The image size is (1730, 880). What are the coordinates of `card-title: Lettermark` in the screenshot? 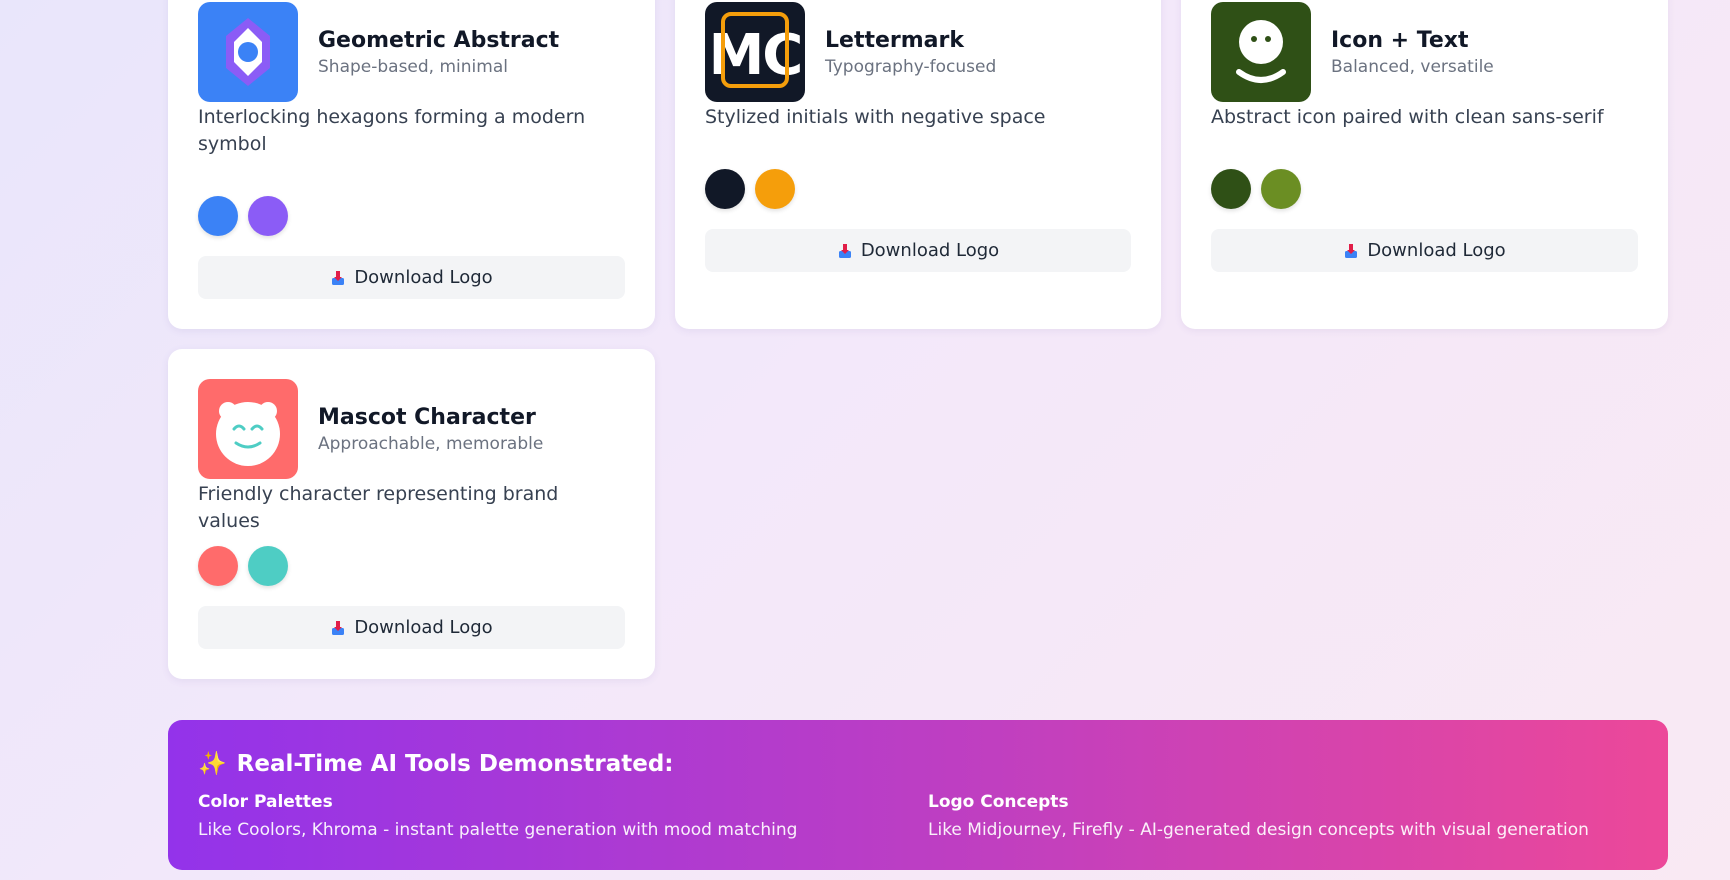 It's located at (894, 40).